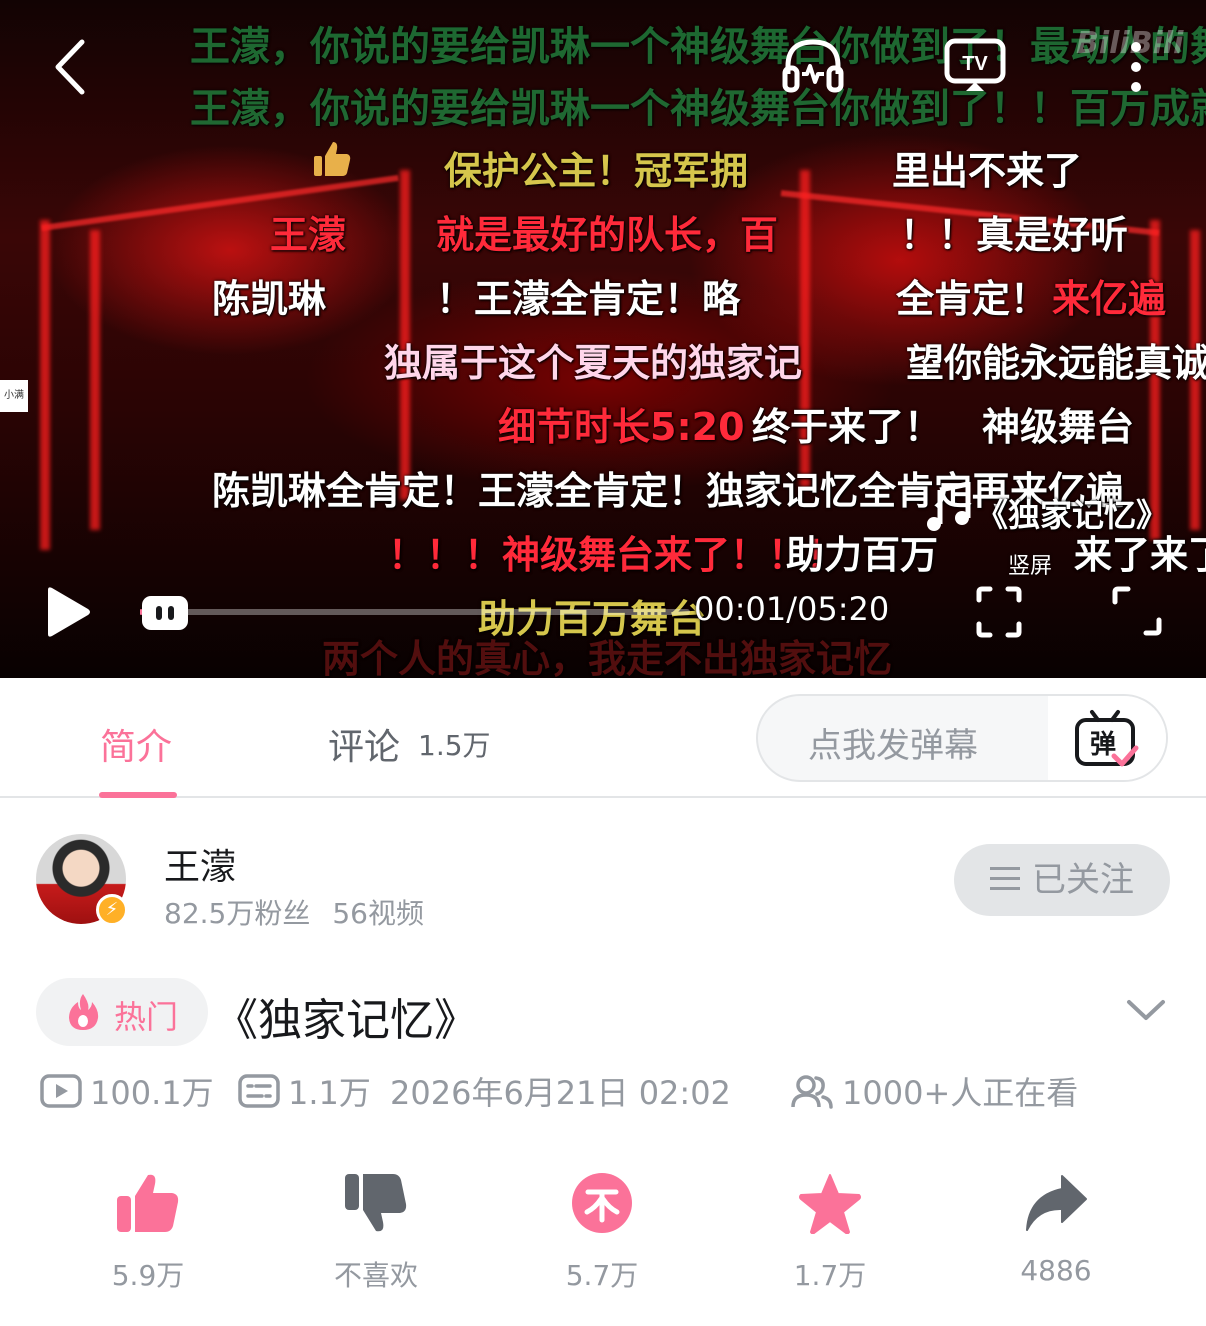 The image size is (1206, 1326). What do you see at coordinates (602, 1275) in the screenshot?
I see `coin-count: 5.7万` at bounding box center [602, 1275].